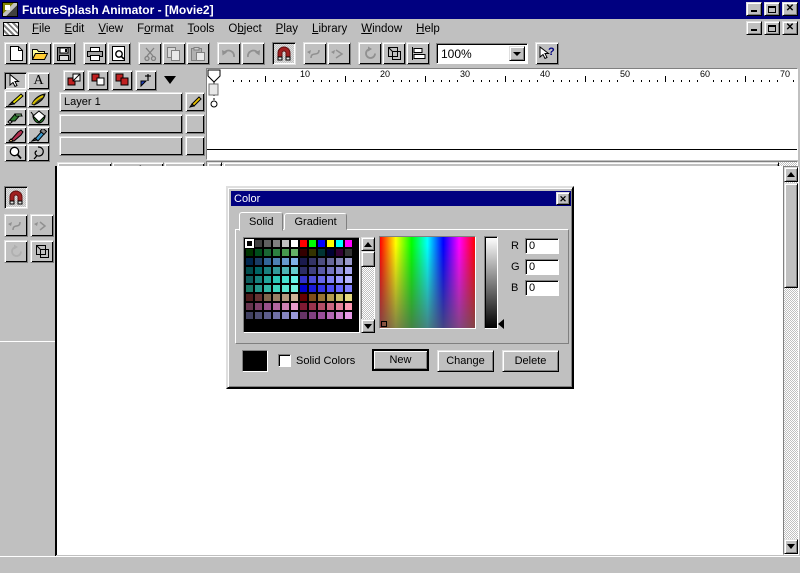 The height and width of the screenshot is (573, 800). Describe the element at coordinates (195, 146) in the screenshot. I see `layer-pen-slot` at that location.